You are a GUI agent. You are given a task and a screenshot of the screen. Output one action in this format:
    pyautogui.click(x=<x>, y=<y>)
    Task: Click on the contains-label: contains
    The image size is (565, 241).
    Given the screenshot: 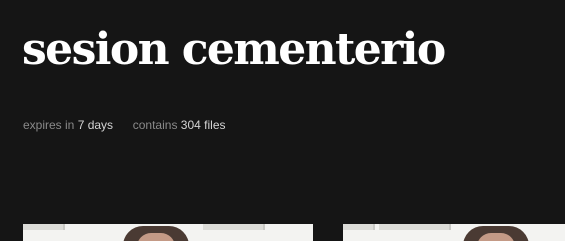 What is the action you would take?
    pyautogui.click(x=155, y=125)
    